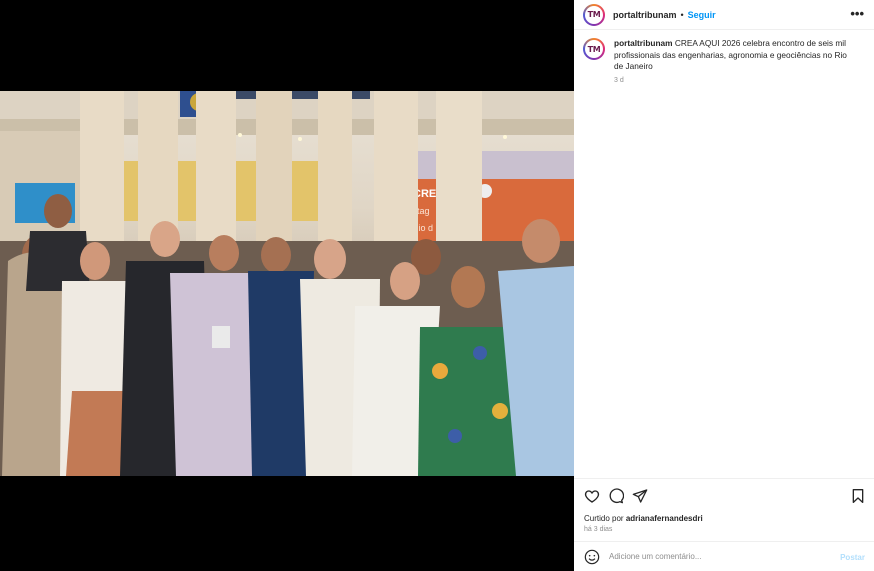 The image size is (874, 571). I want to click on comment-input, so click(719, 556).